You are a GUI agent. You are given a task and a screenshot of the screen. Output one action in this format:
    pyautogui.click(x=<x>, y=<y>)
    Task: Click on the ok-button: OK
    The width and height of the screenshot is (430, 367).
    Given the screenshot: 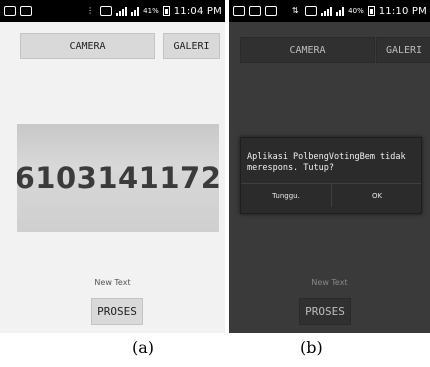 What is the action you would take?
    pyautogui.click(x=377, y=195)
    